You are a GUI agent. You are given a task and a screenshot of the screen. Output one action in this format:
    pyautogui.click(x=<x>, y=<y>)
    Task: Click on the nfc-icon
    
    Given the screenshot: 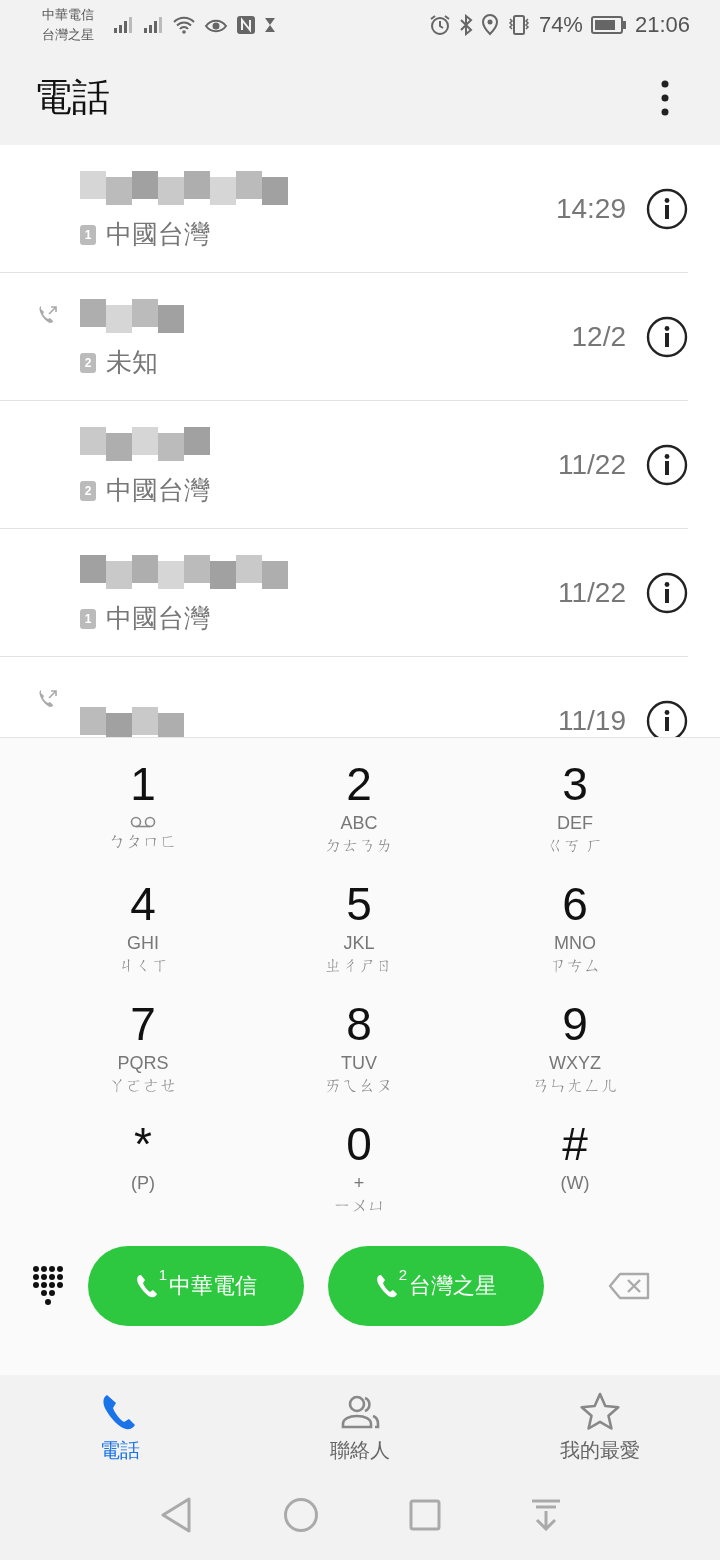 What is the action you would take?
    pyautogui.click(x=246, y=25)
    